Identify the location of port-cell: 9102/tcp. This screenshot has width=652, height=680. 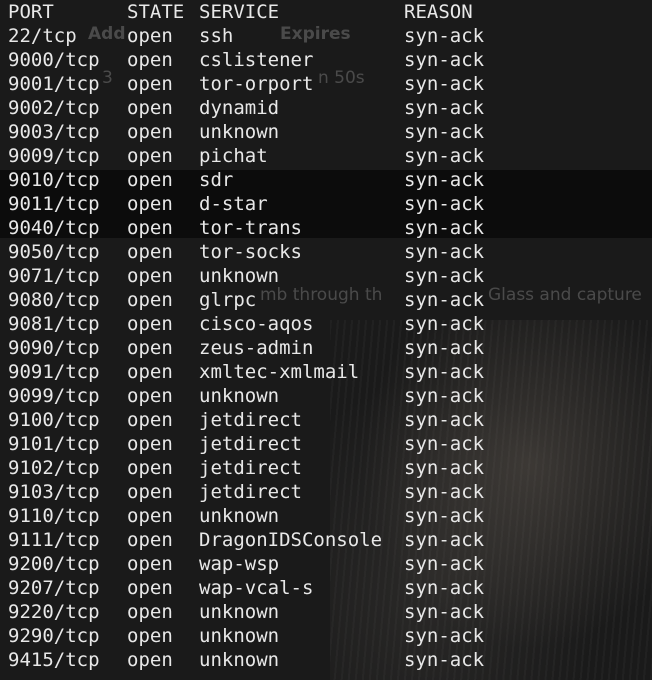
(54, 468).